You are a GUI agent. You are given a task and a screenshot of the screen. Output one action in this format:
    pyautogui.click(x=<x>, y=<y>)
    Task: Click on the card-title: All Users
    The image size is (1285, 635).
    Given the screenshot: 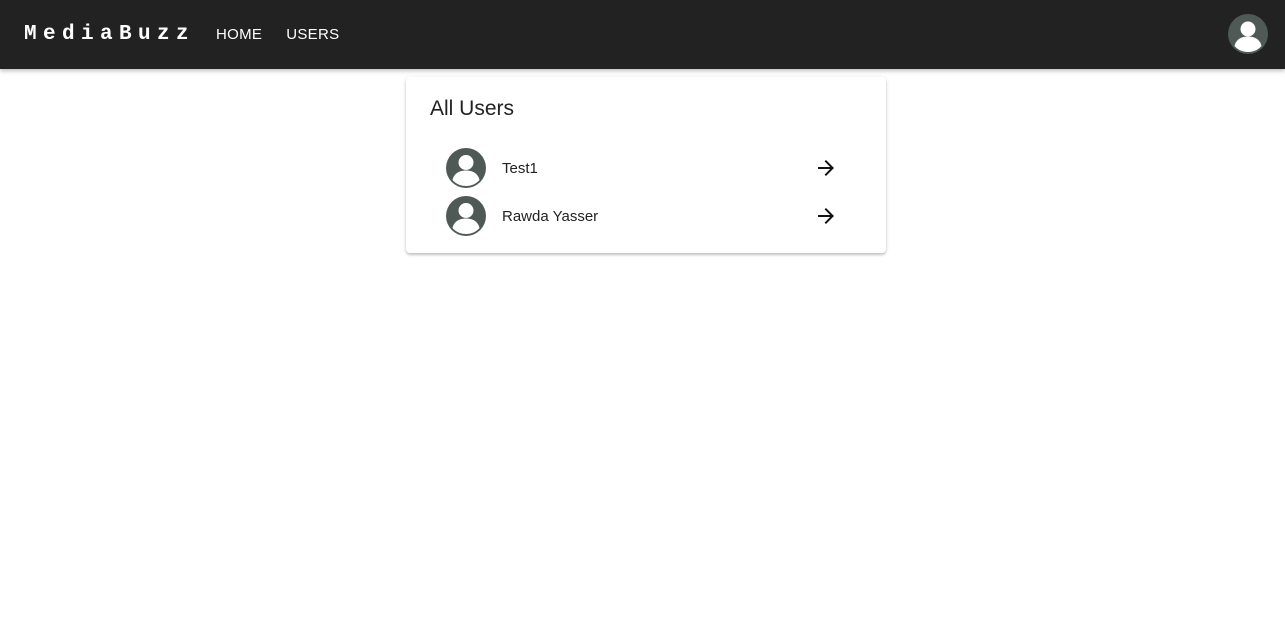 What is the action you would take?
    pyautogui.click(x=472, y=108)
    